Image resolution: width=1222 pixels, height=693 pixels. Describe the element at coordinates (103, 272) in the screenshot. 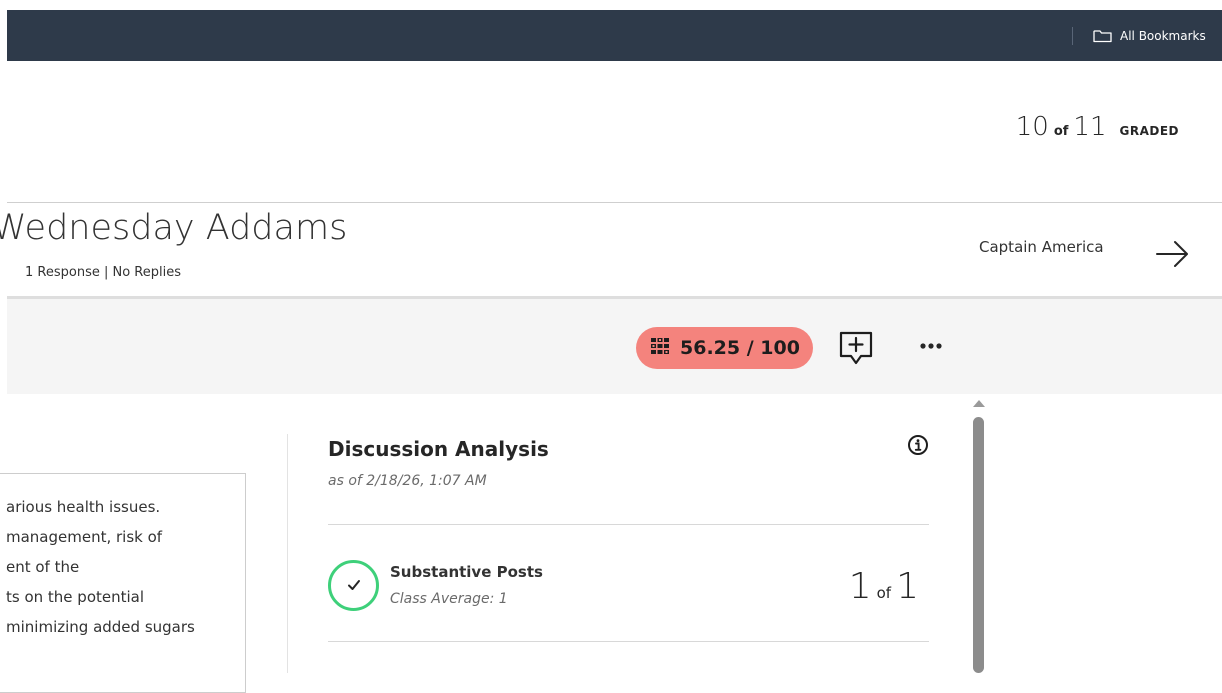

I see `student-response-count: 1 Response | No Replies` at that location.